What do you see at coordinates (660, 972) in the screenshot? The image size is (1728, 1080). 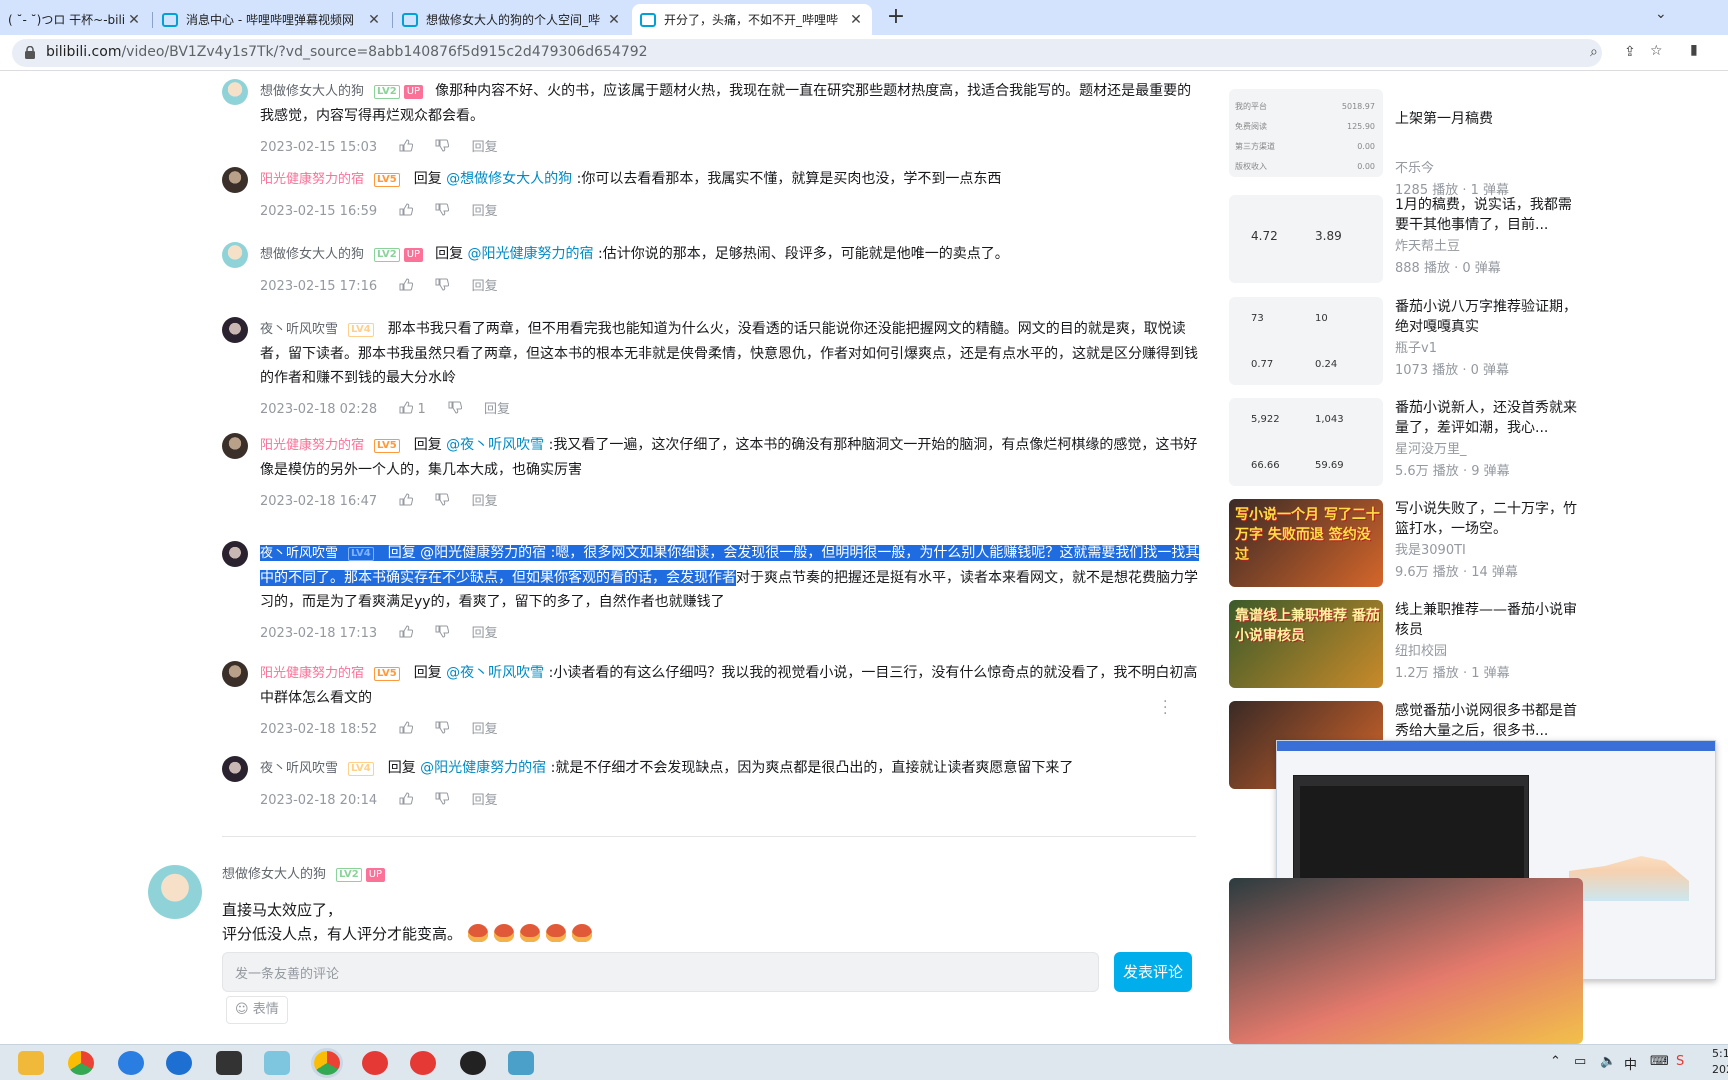 I see `comment-input: 发一条友善的评论` at bounding box center [660, 972].